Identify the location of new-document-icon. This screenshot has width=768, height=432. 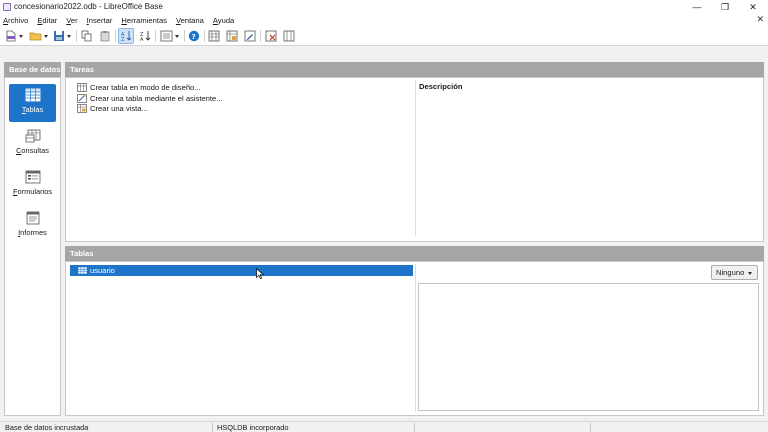
(11, 36).